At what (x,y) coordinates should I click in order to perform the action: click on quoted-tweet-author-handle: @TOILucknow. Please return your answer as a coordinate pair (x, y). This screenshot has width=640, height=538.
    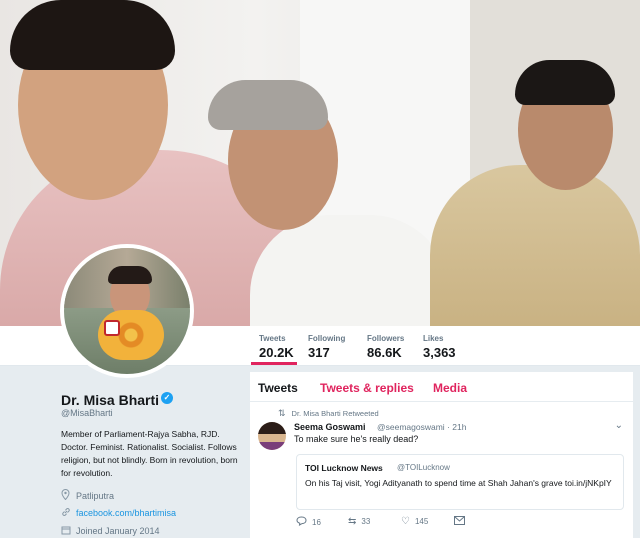
    Looking at the image, I should click on (423, 467).